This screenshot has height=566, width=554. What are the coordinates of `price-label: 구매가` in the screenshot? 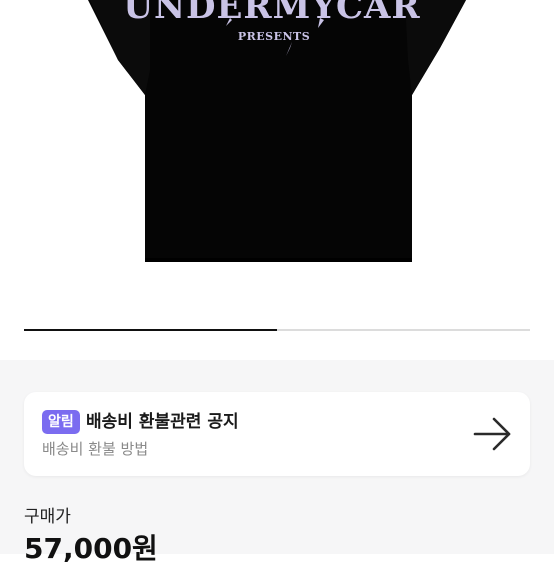 It's located at (47, 517).